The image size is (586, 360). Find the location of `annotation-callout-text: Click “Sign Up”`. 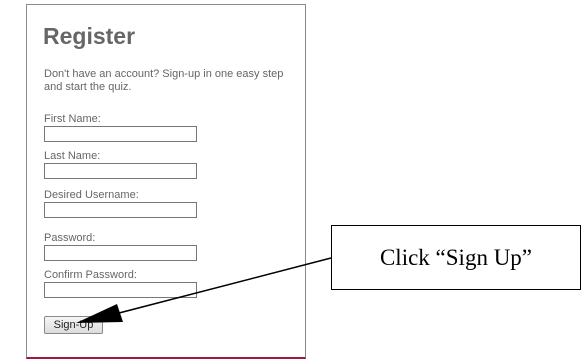

annotation-callout-text: Click “Sign Up” is located at coordinates (456, 257).